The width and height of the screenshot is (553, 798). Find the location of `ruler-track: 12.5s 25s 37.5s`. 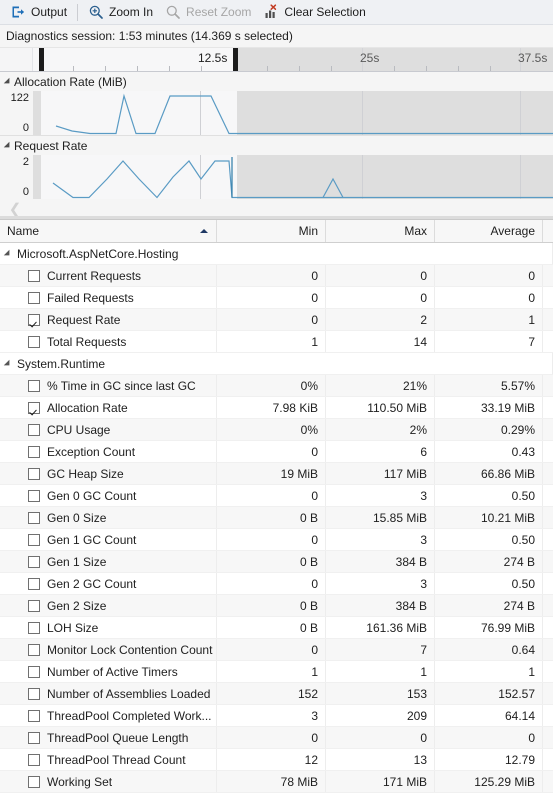

ruler-track: 12.5s 25s 37.5s is located at coordinates (293, 59).